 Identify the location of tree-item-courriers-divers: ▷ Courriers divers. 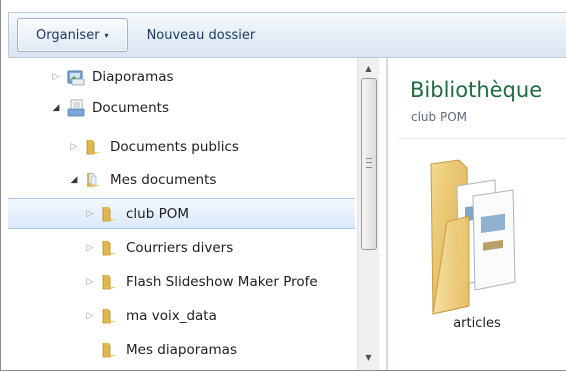
(180, 247).